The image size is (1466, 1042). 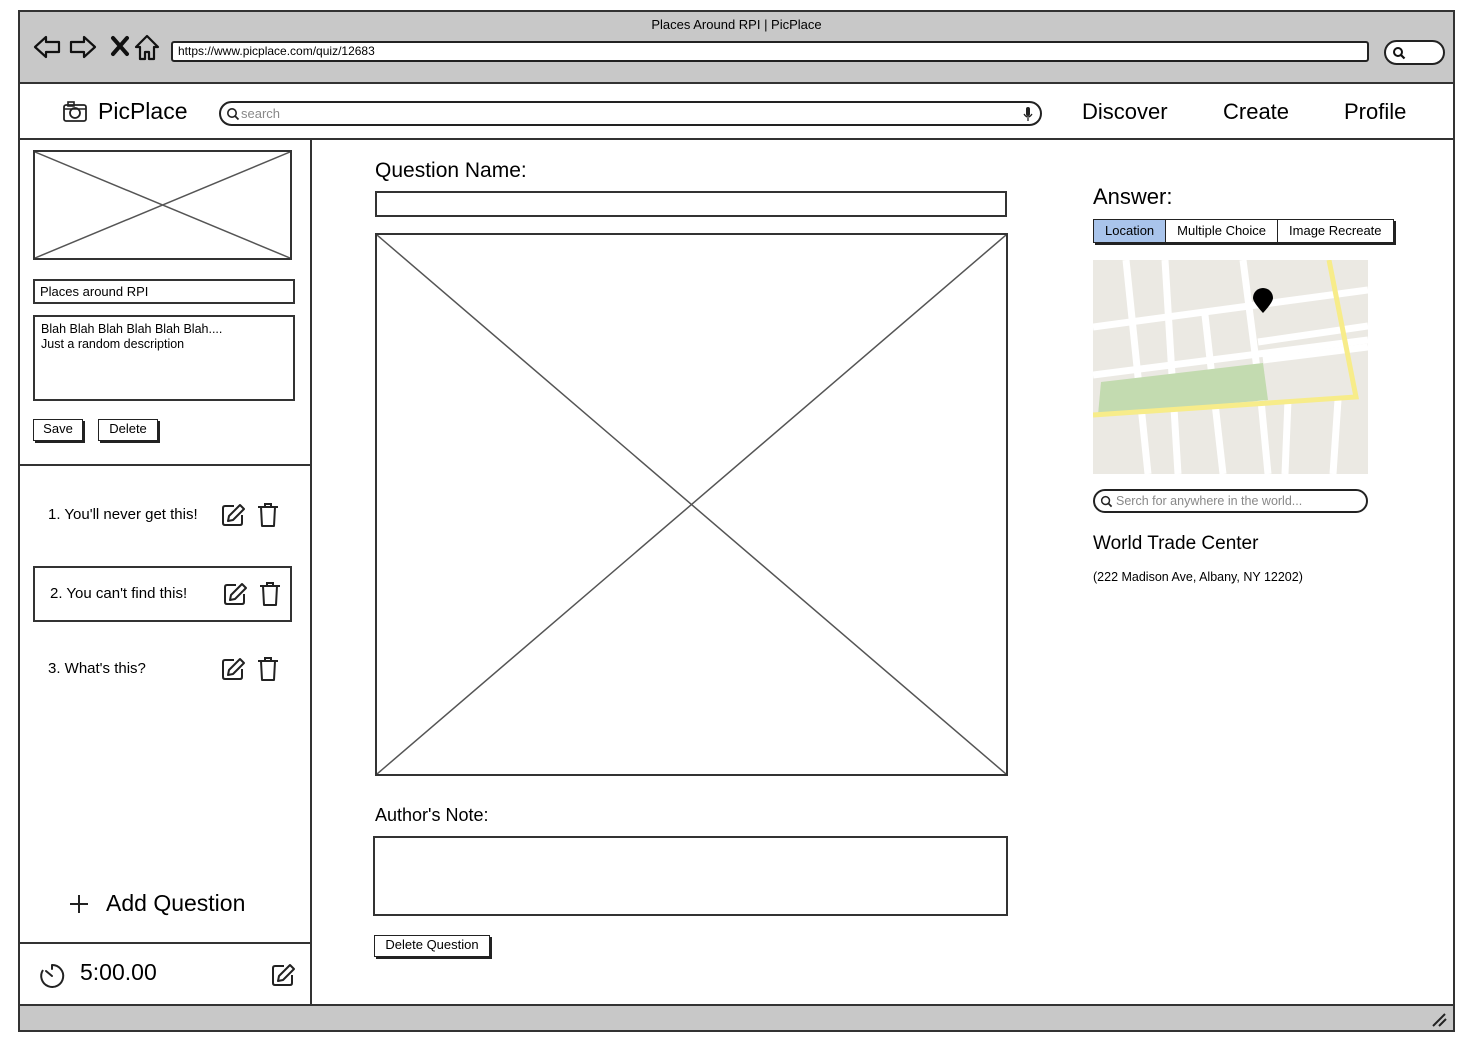 What do you see at coordinates (176, 903) in the screenshot?
I see `add-question-label: Add Question` at bounding box center [176, 903].